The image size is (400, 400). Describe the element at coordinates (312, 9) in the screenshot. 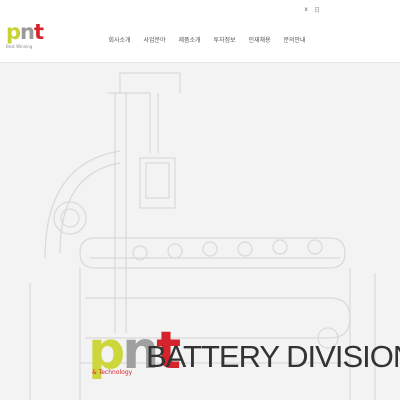

I see `utility-bar: x 日` at that location.